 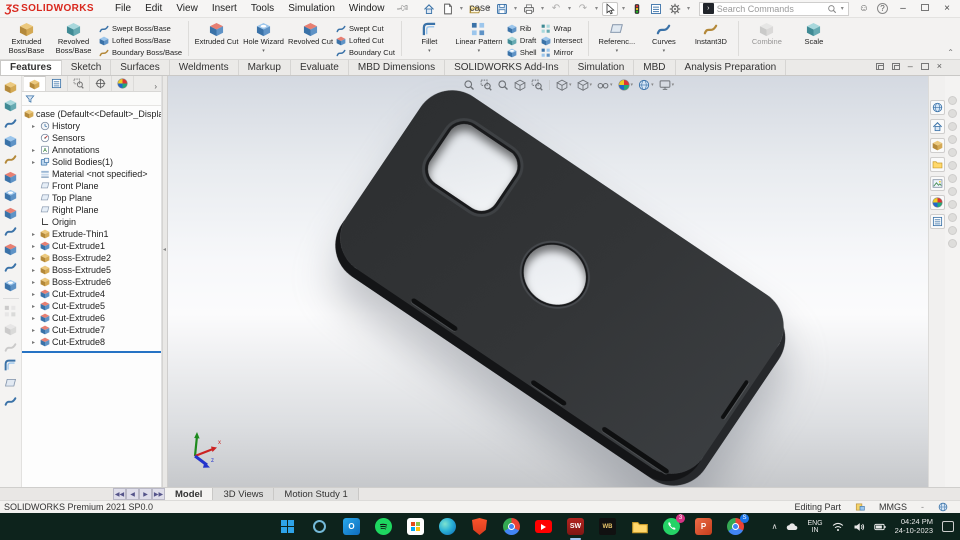 What do you see at coordinates (882, 8) in the screenshot?
I see `help-icon: ?` at bounding box center [882, 8].